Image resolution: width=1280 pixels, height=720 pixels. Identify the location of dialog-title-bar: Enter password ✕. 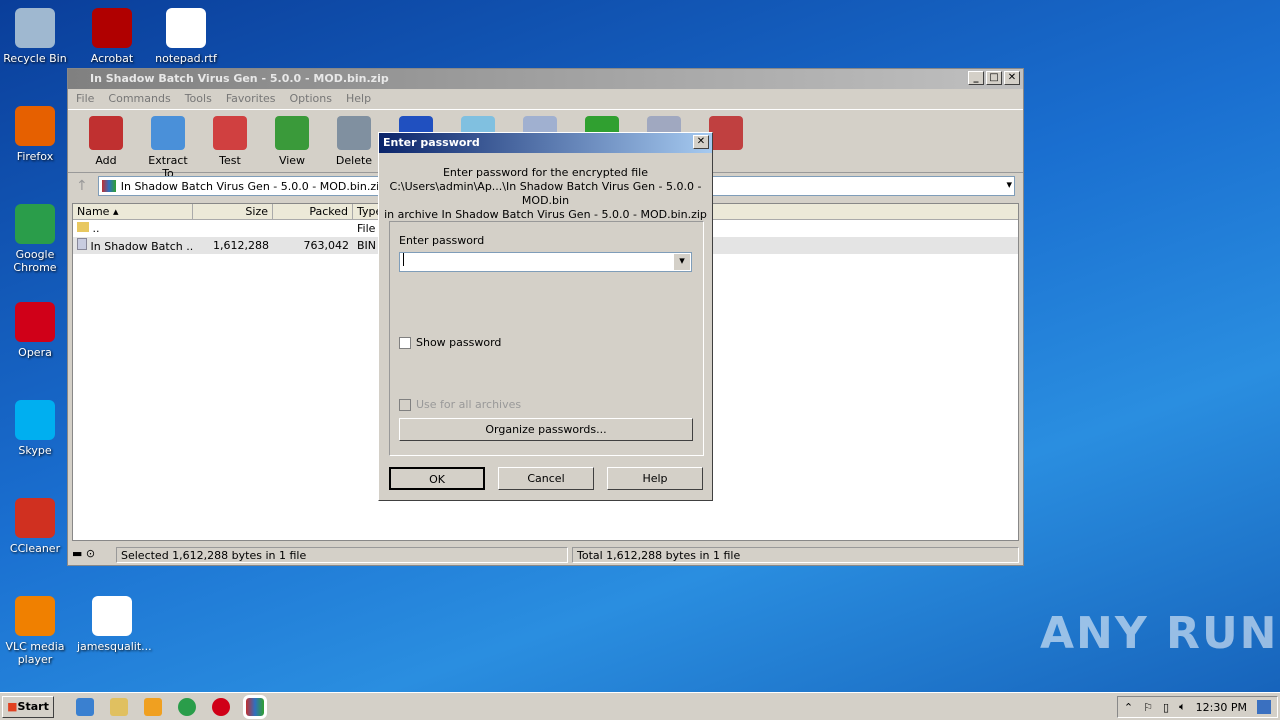
(545, 143).